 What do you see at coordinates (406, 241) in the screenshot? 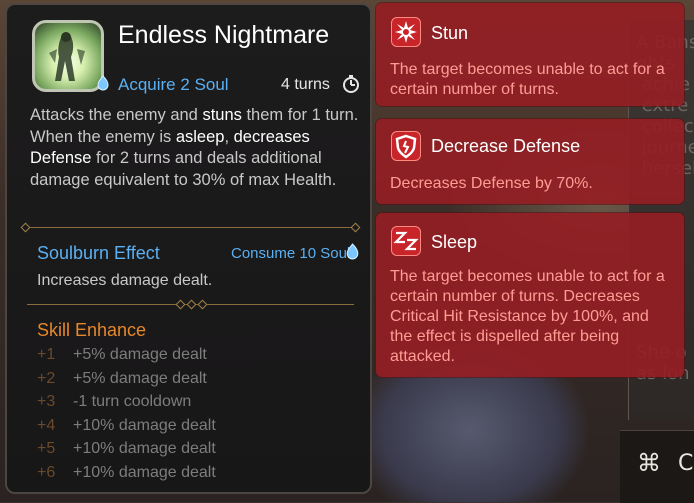
I see `sleep-icon` at bounding box center [406, 241].